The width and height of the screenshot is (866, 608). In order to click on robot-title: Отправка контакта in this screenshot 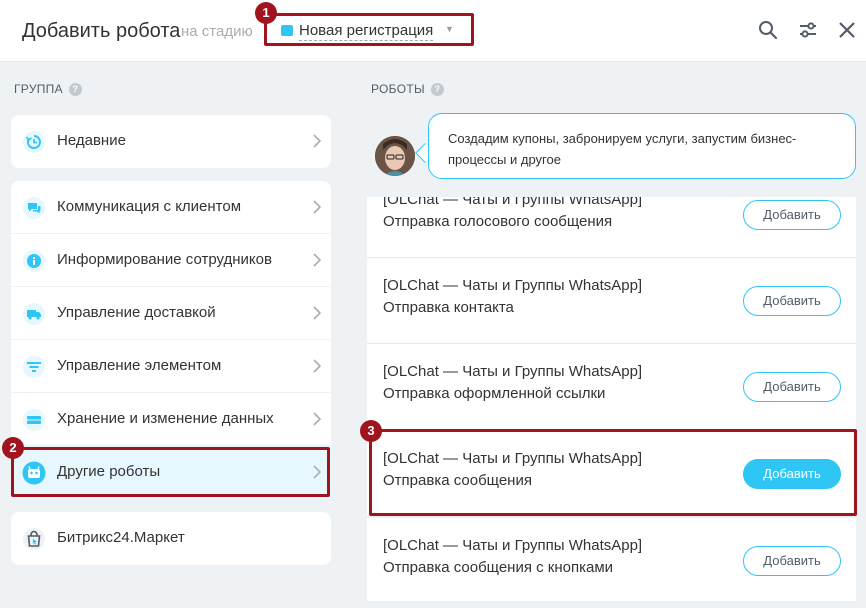, I will do `click(448, 307)`.